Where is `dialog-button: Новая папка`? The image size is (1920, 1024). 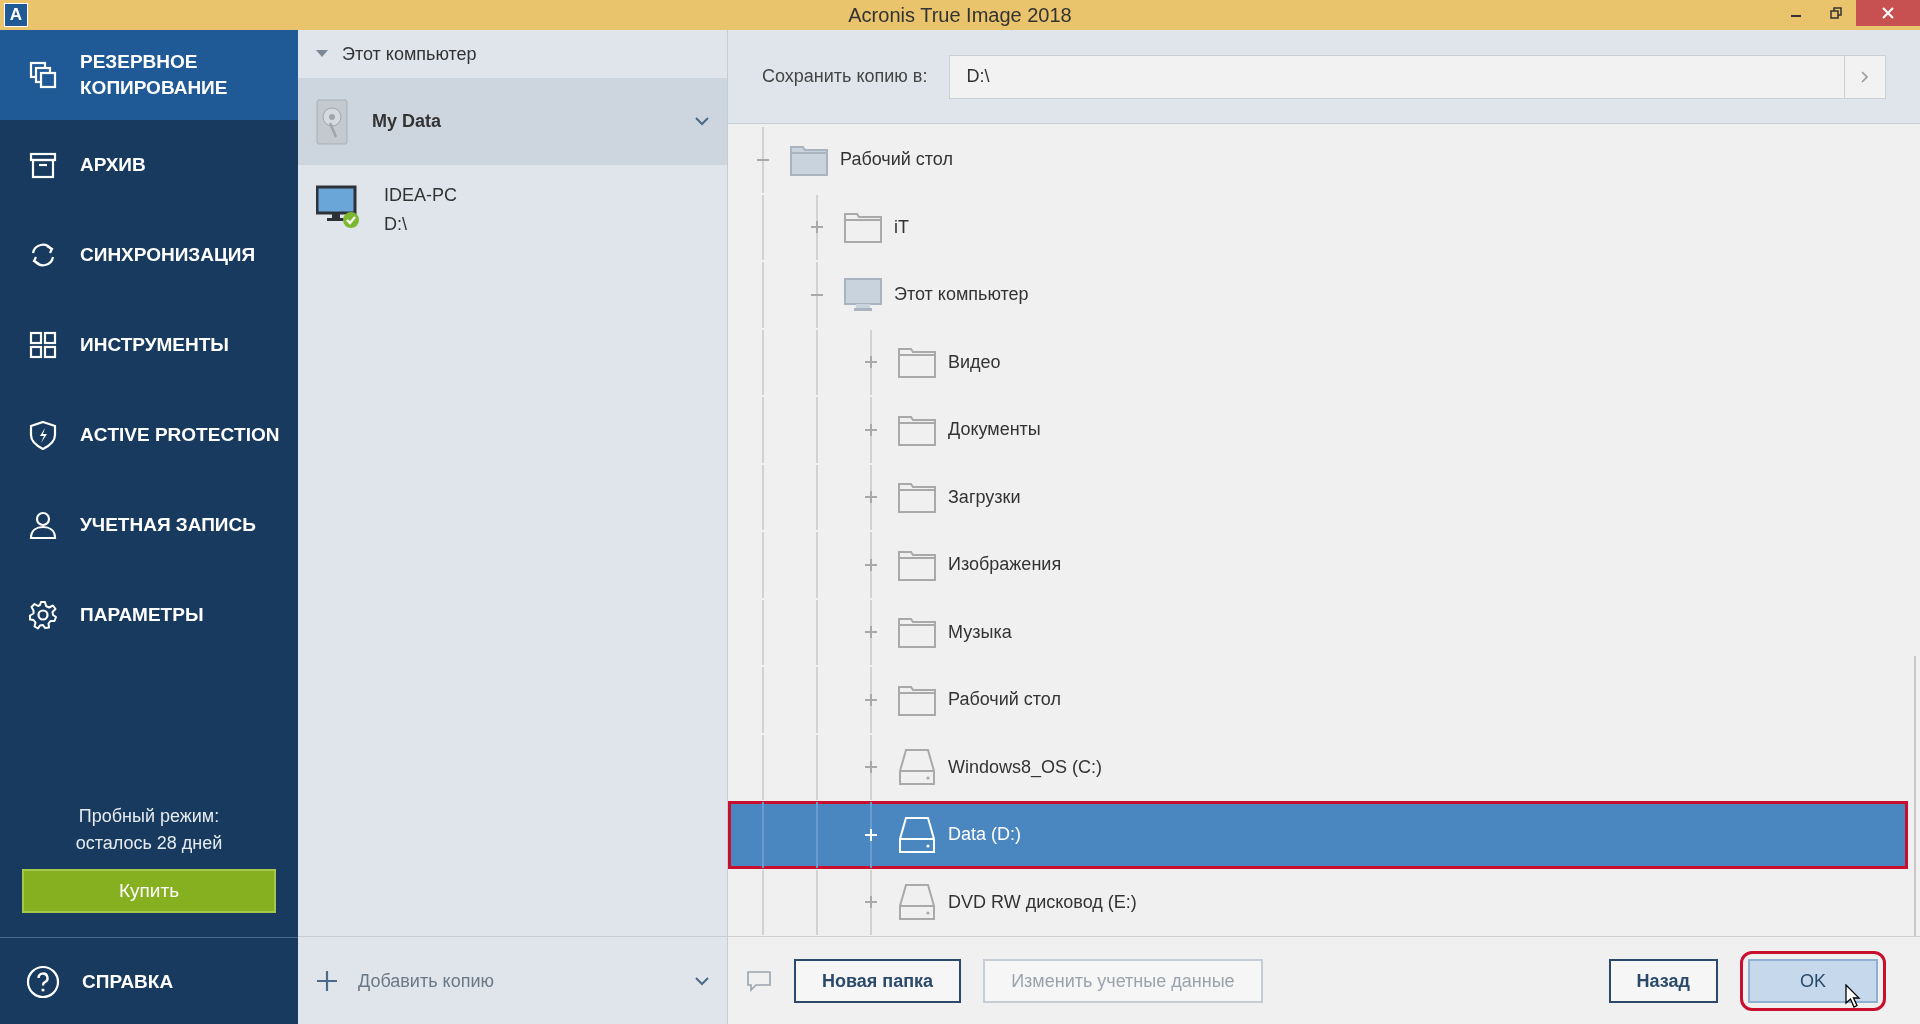 dialog-button: Новая папка is located at coordinates (878, 981).